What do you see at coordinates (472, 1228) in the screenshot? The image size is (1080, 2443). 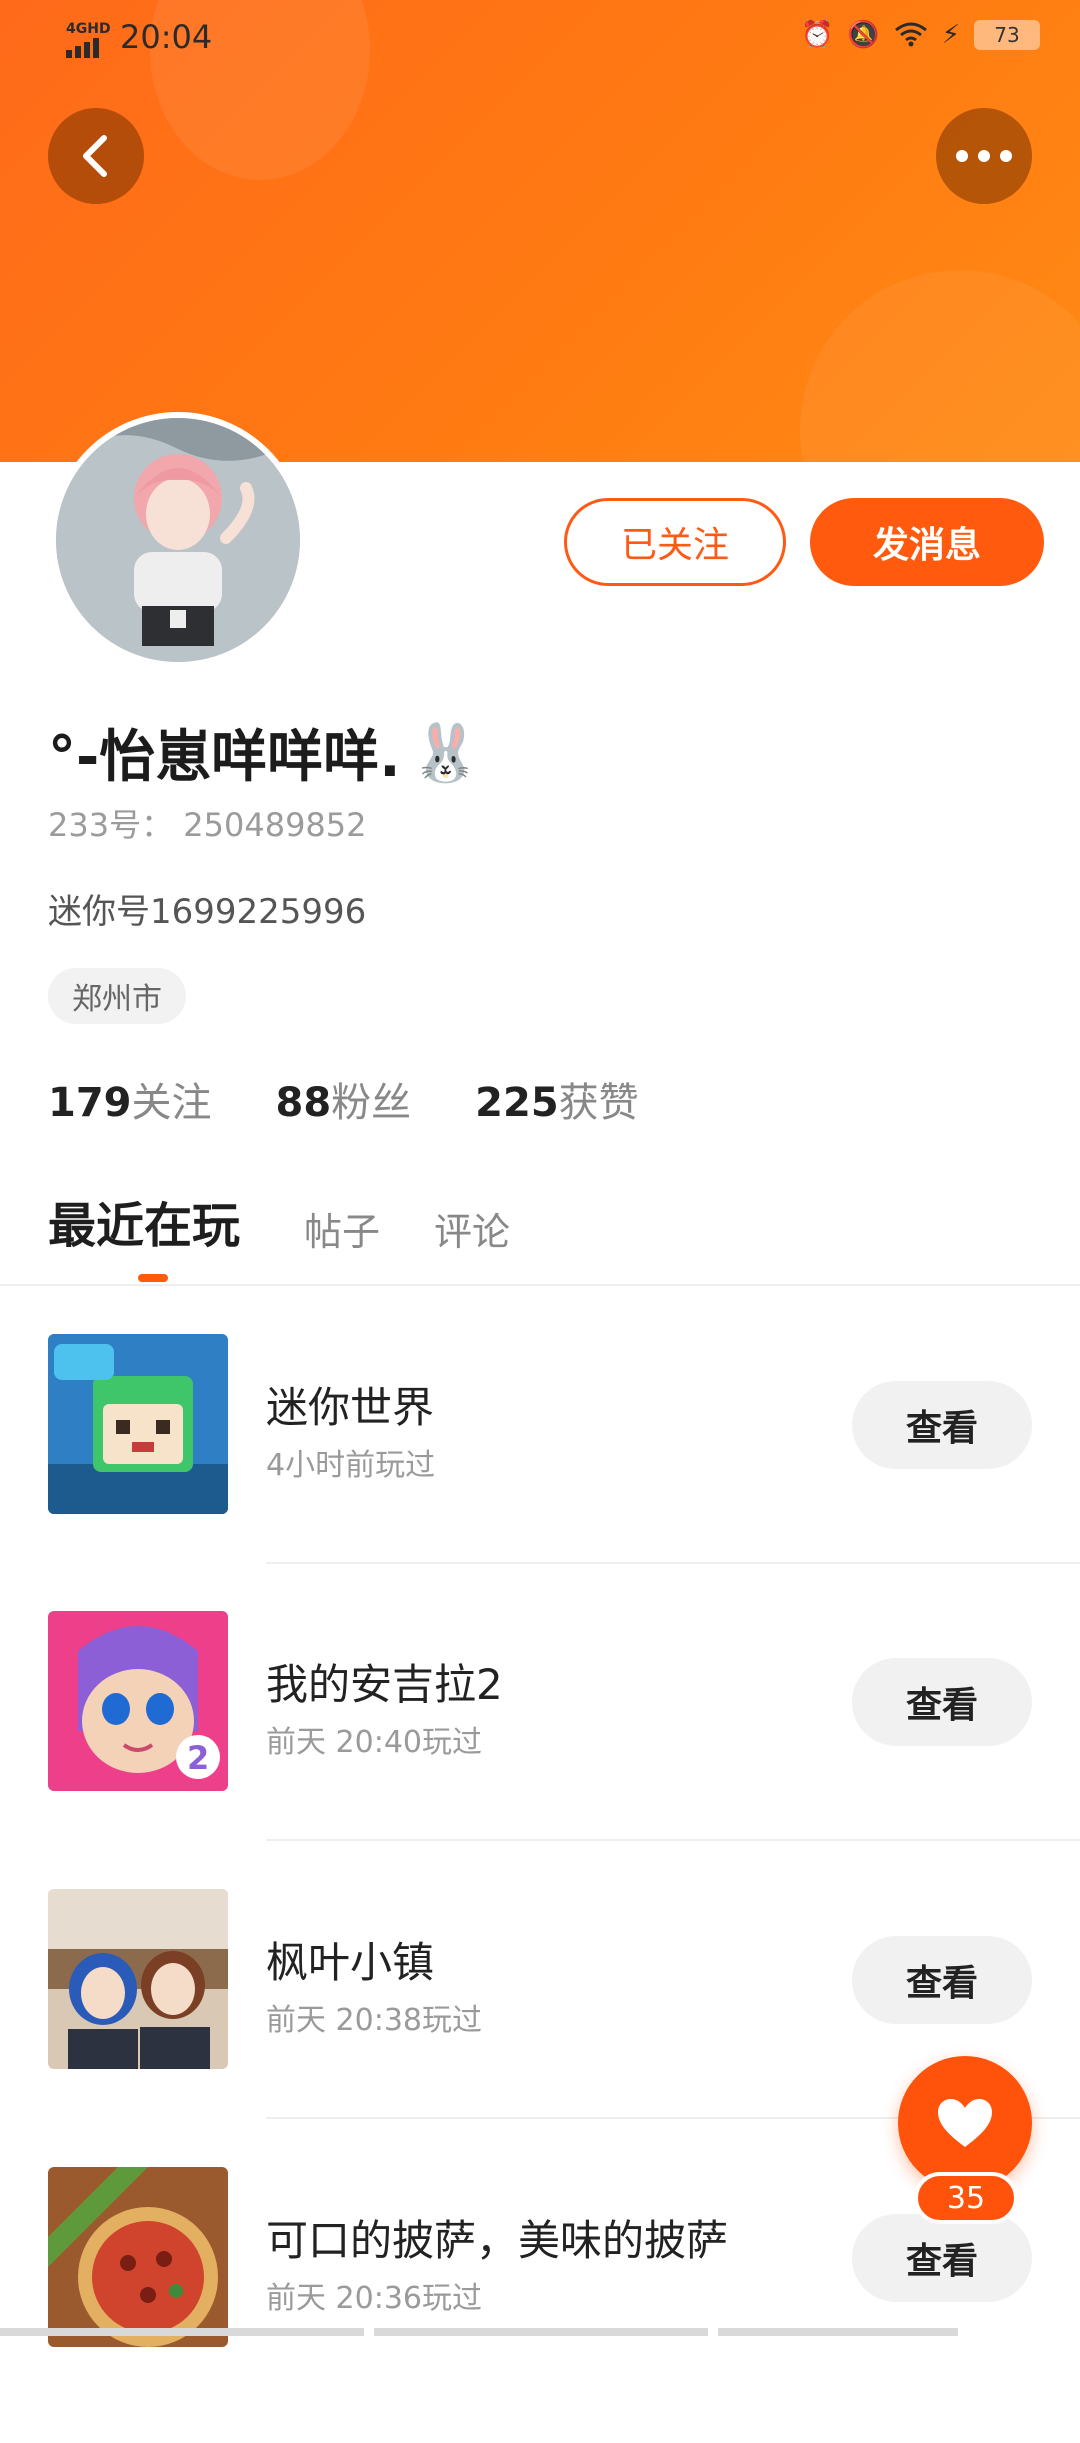 I see `tab-comments: 评论` at bounding box center [472, 1228].